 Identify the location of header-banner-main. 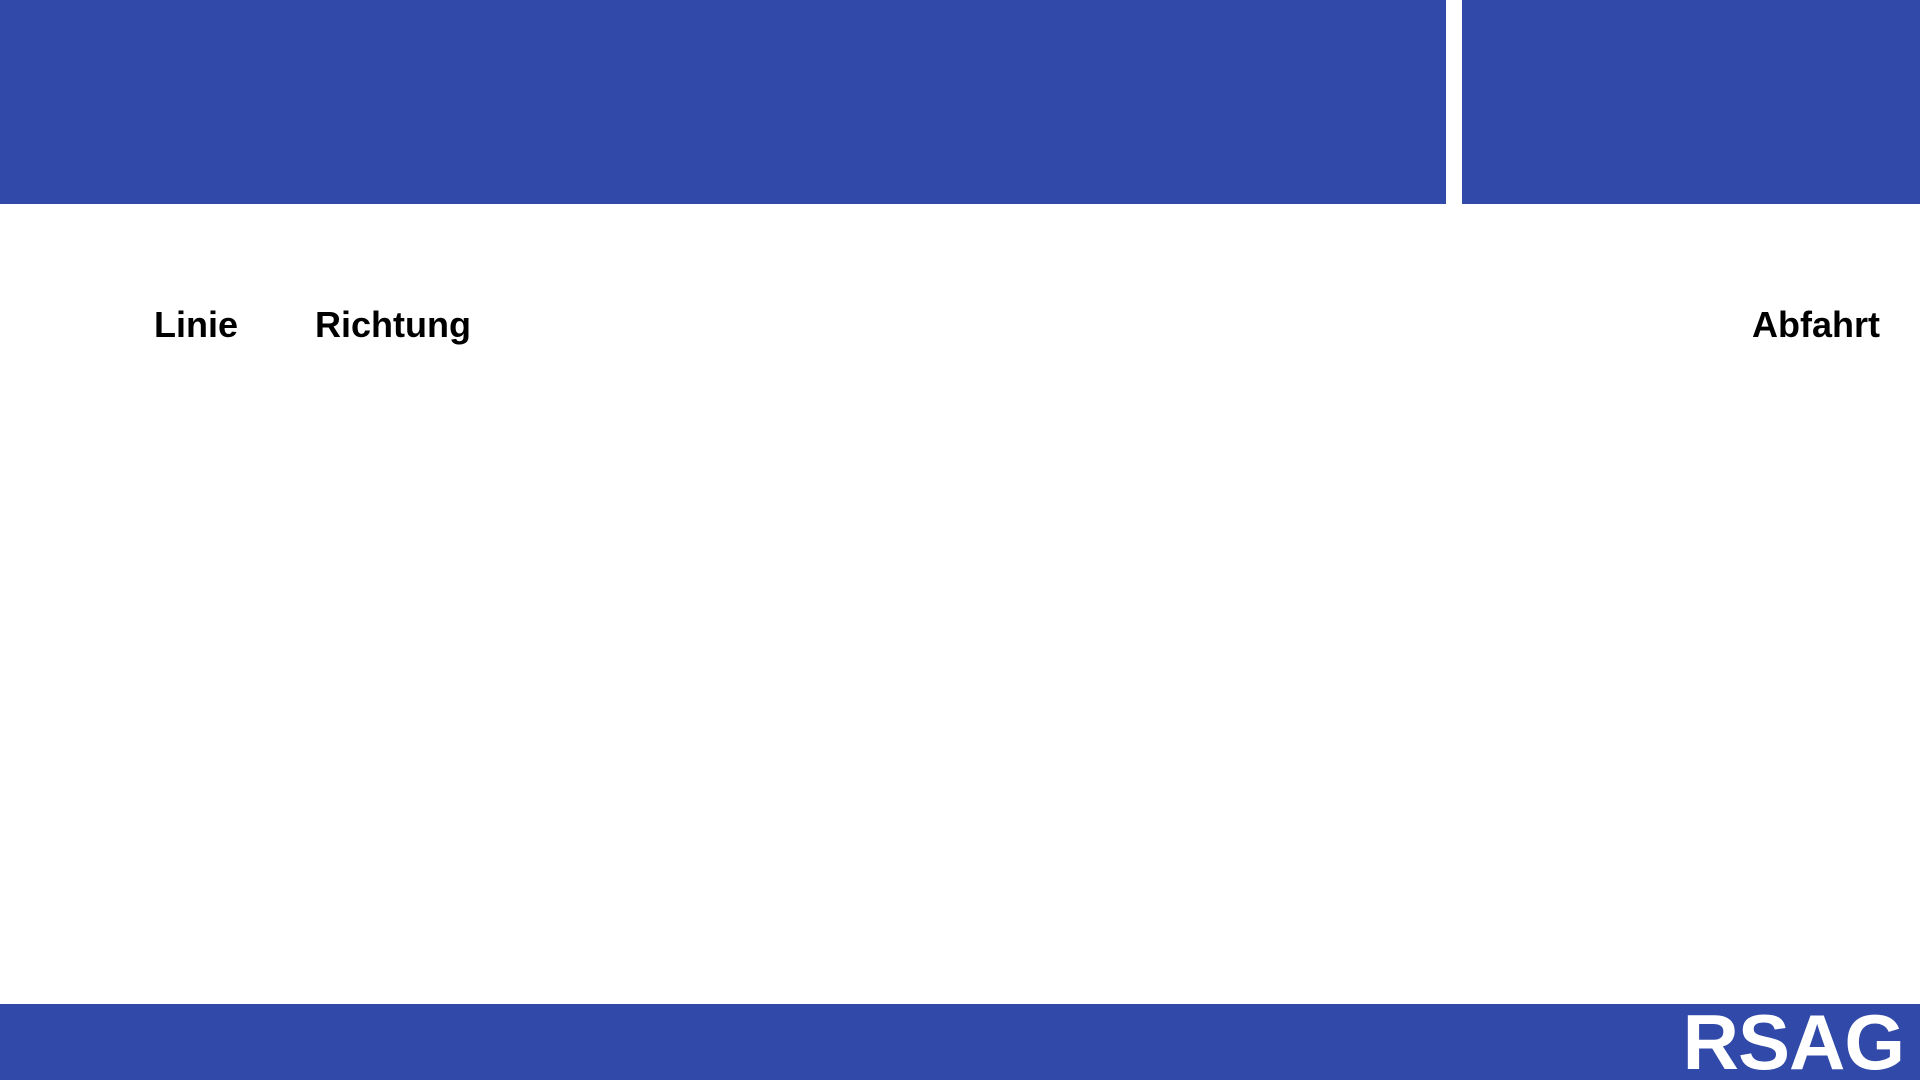
(723, 102).